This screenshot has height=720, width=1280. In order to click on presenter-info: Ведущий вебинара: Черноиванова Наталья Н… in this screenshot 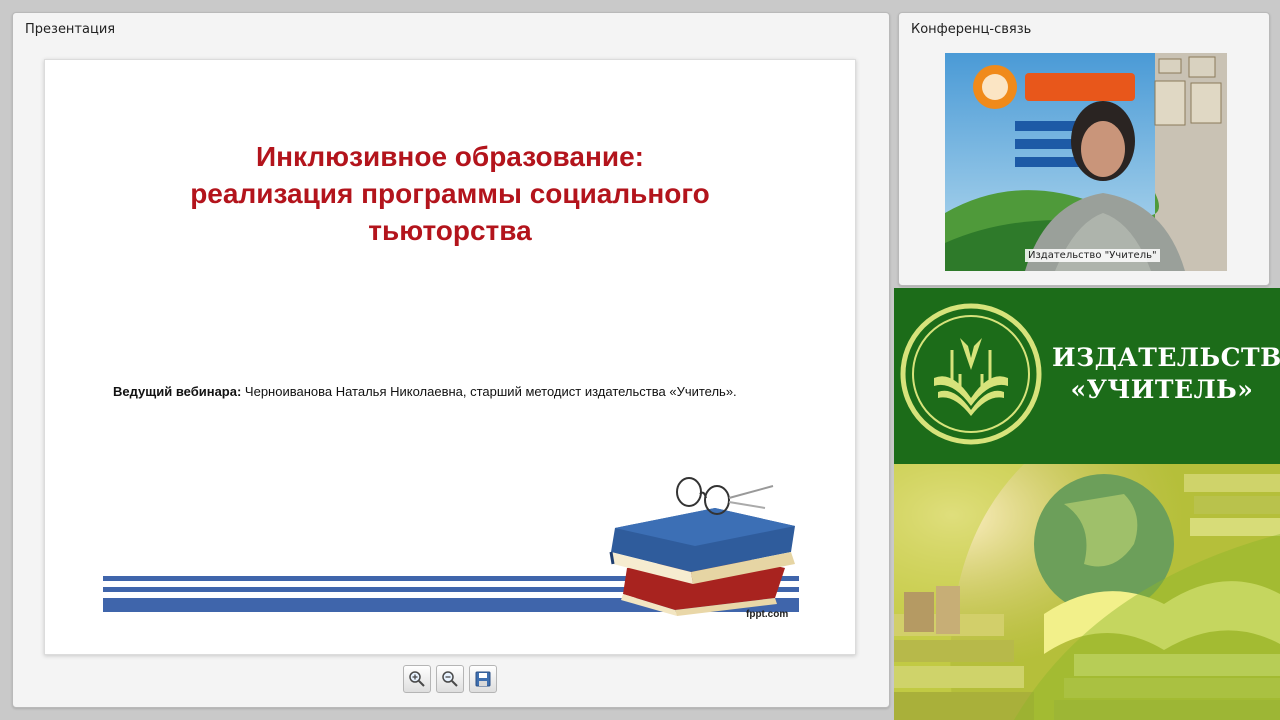, I will do `click(425, 391)`.